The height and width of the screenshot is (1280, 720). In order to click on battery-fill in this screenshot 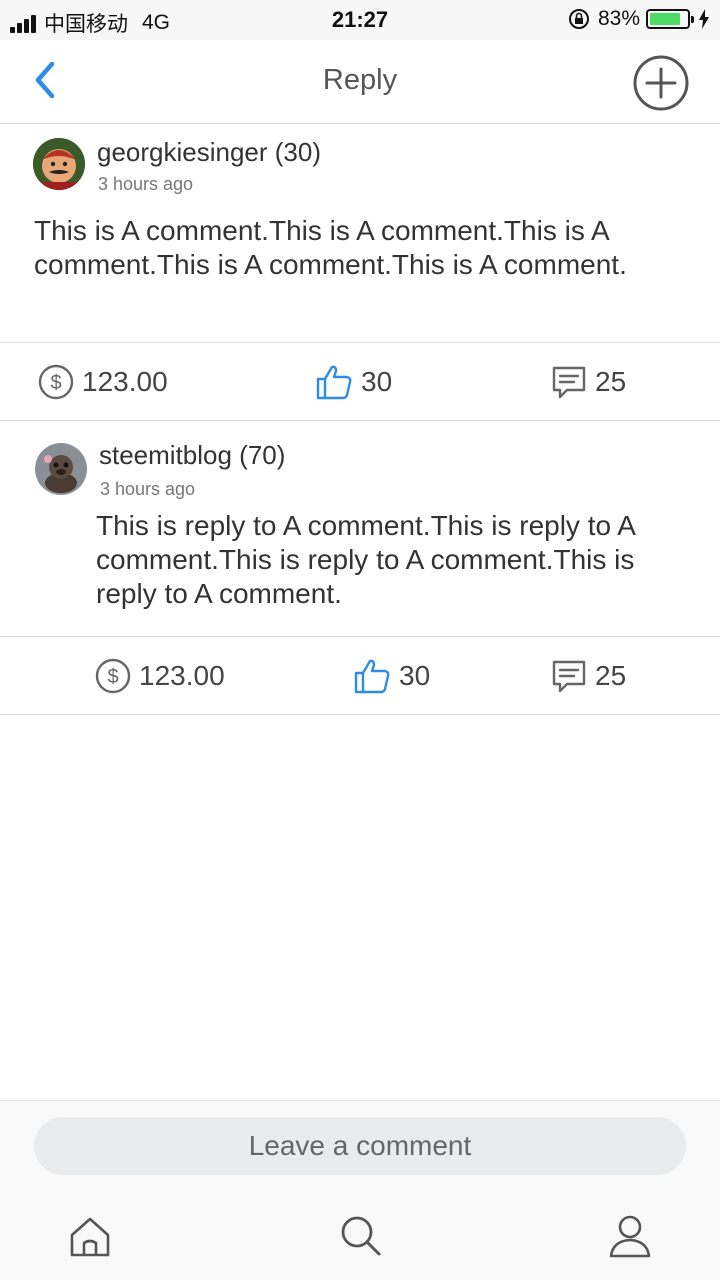, I will do `click(665, 19)`.